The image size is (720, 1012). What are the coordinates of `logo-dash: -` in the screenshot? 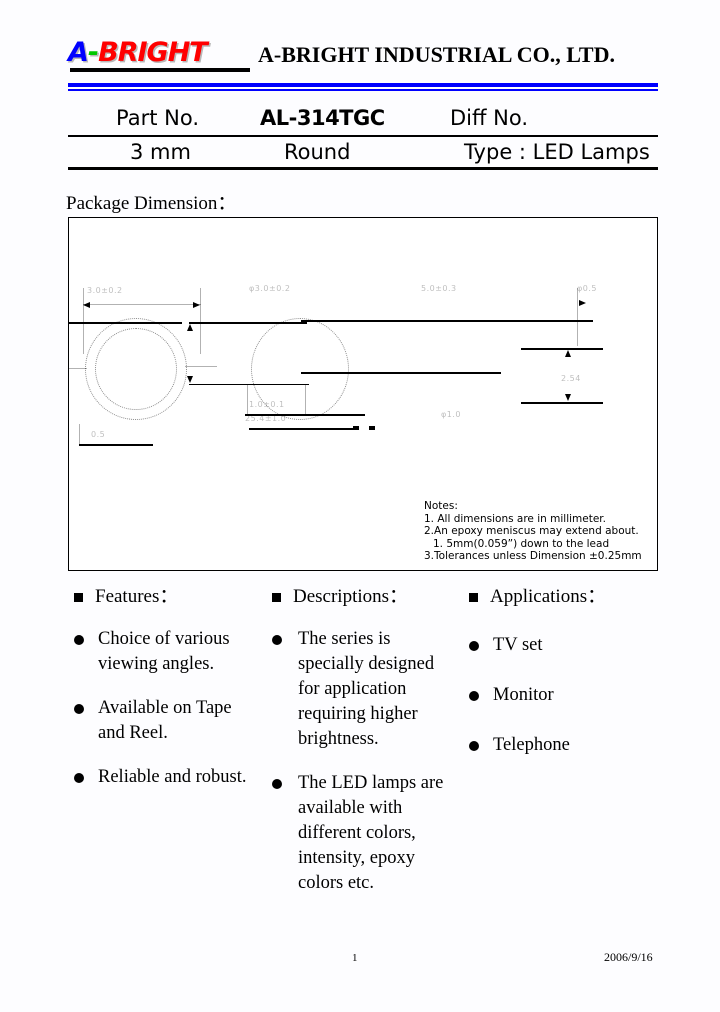 It's located at (93, 52).